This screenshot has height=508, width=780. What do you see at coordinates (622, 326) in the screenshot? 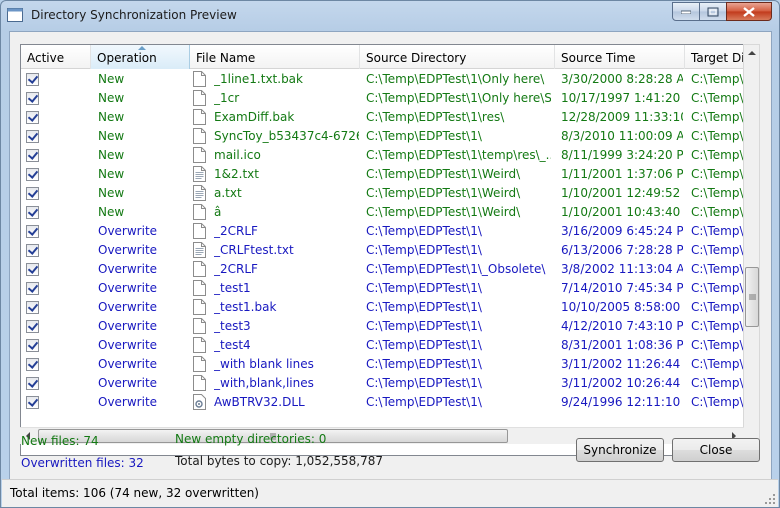
I see `source-time-cell: 4/12/2010 7:43:10 PM` at bounding box center [622, 326].